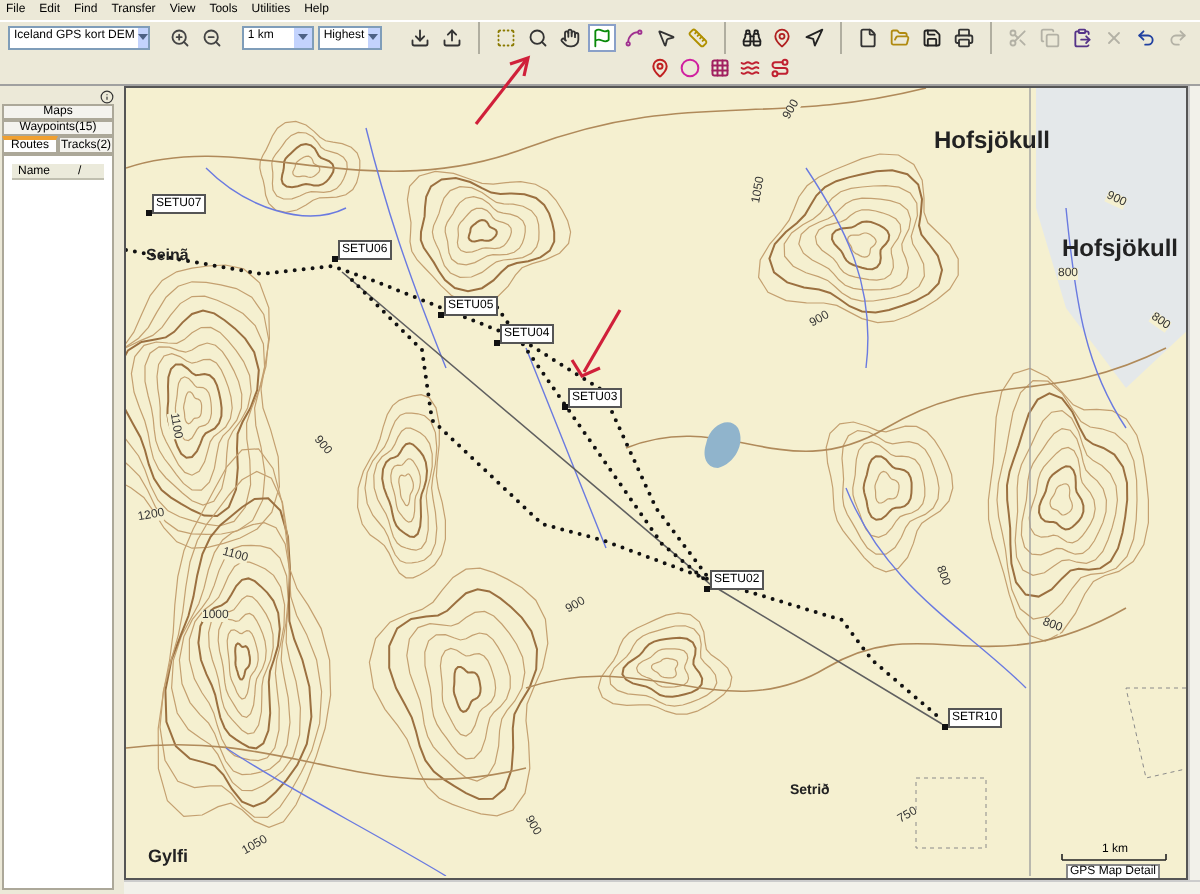 This screenshot has width=1200, height=894. I want to click on paste-icon, so click(1082, 37).